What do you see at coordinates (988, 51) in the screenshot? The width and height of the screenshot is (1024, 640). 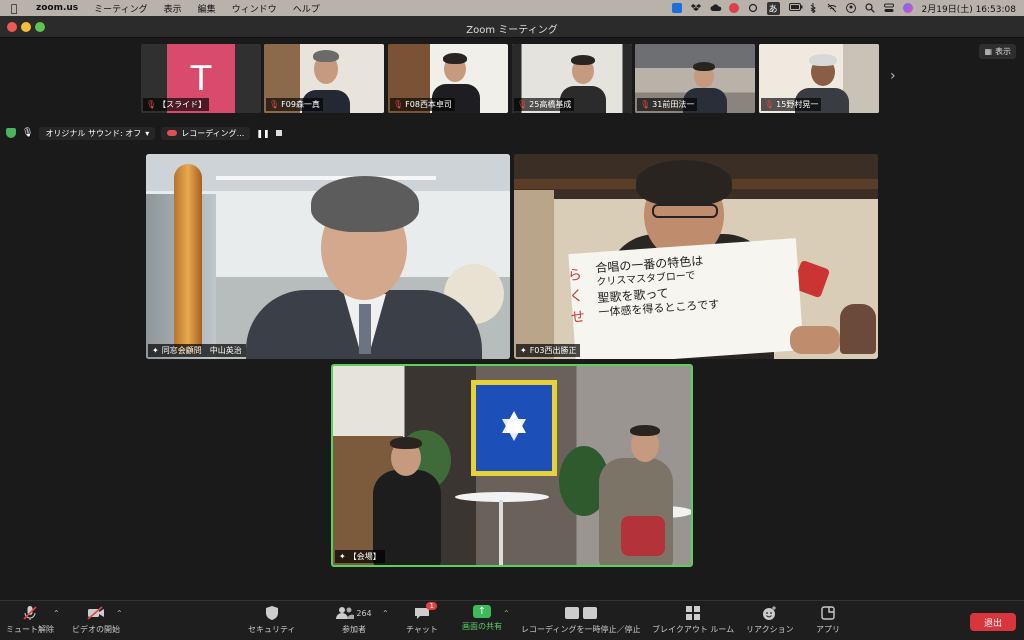 I see `grid-view-icon: ▦` at bounding box center [988, 51].